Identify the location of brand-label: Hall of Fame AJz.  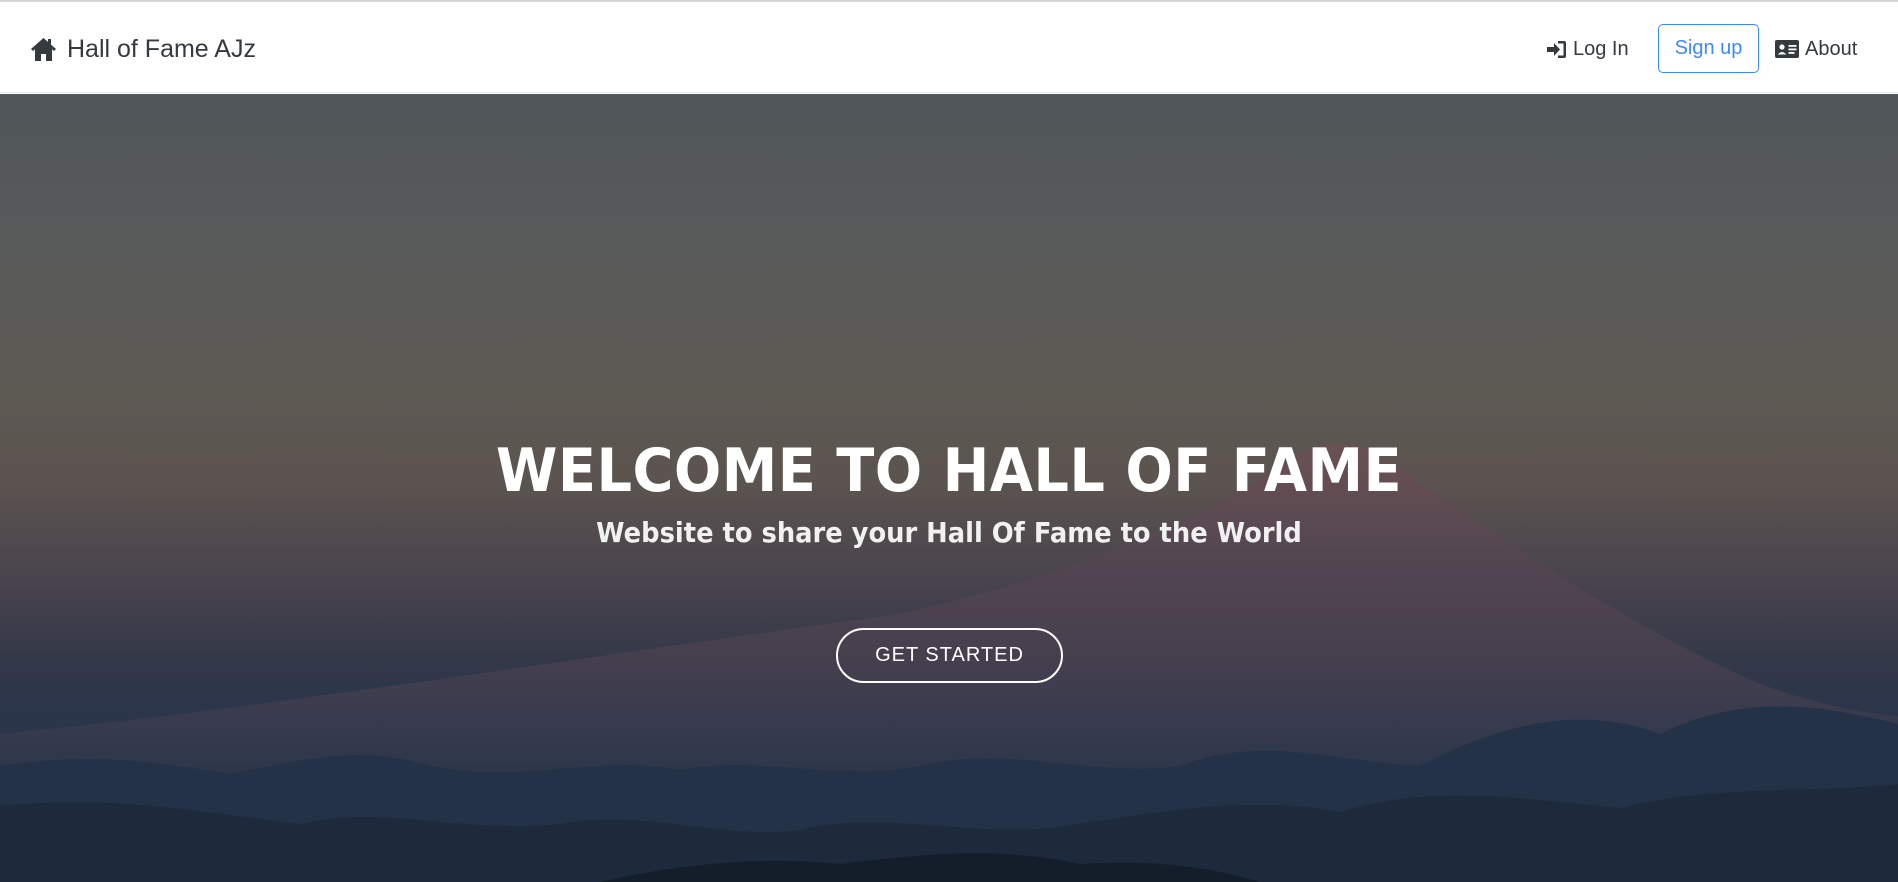
(161, 48).